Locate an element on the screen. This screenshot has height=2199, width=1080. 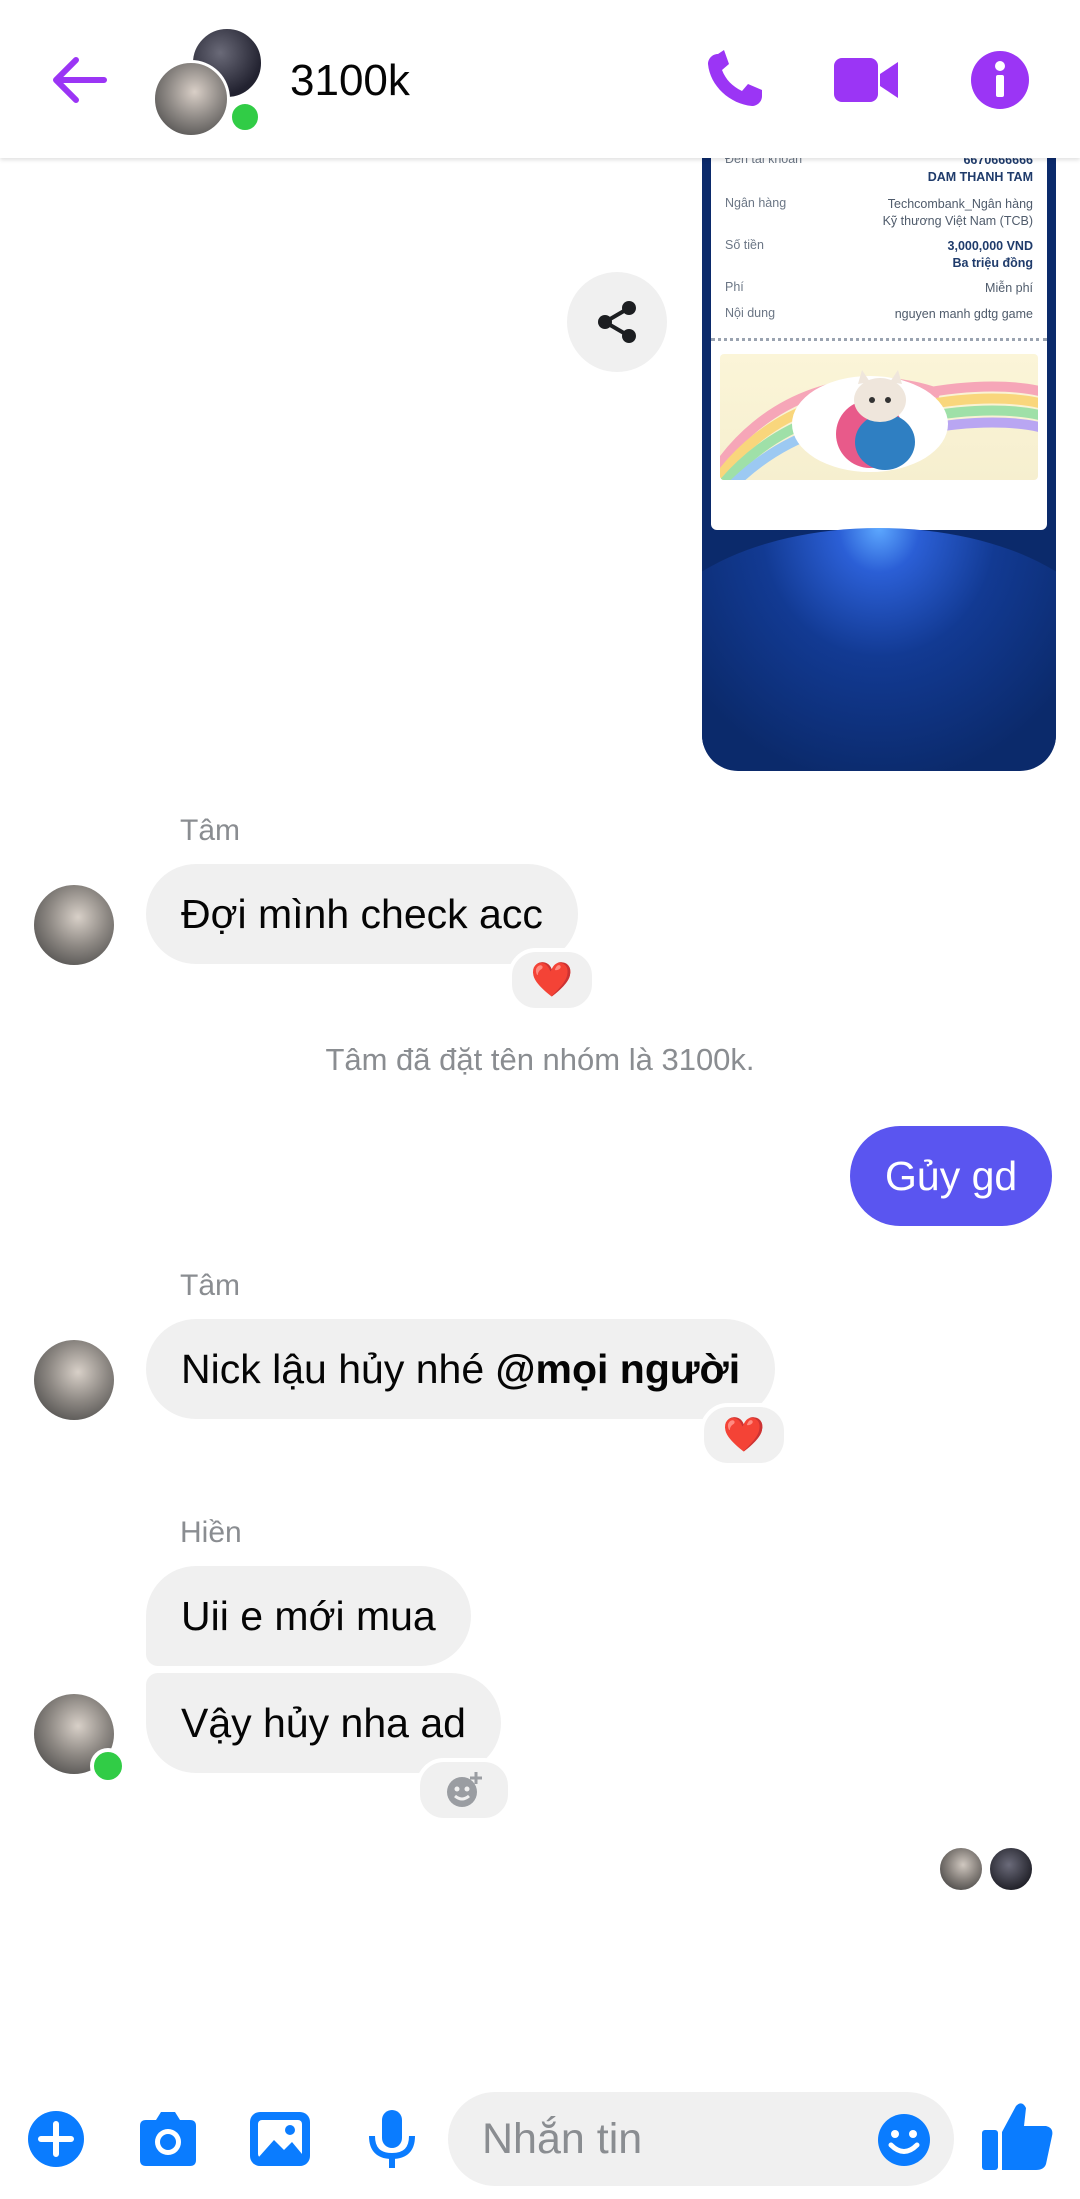
chat-title: 3100k is located at coordinates (350, 81).